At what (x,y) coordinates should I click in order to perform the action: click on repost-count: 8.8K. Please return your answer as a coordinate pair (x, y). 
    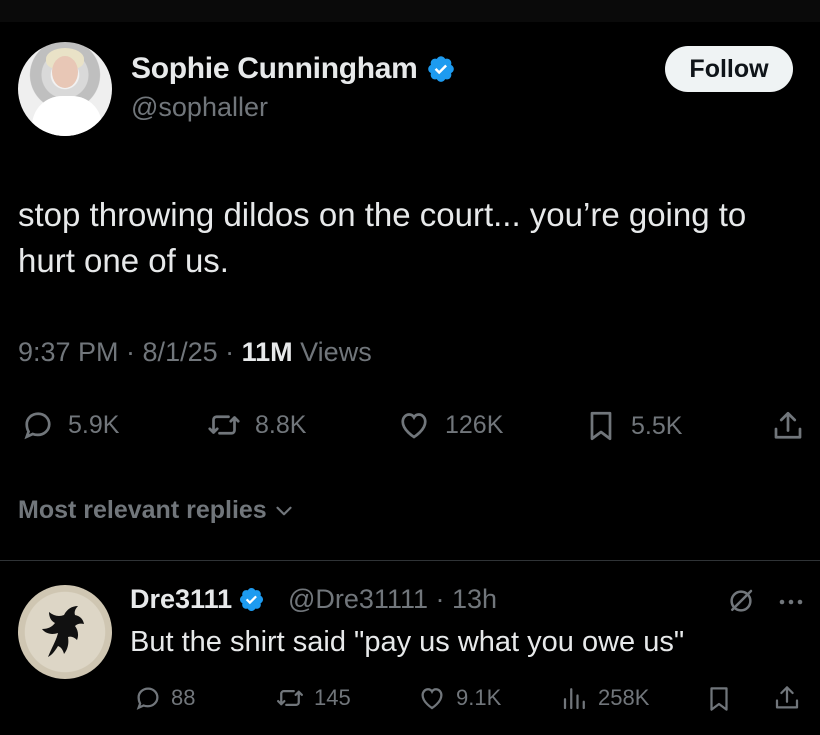
    Looking at the image, I should click on (281, 424).